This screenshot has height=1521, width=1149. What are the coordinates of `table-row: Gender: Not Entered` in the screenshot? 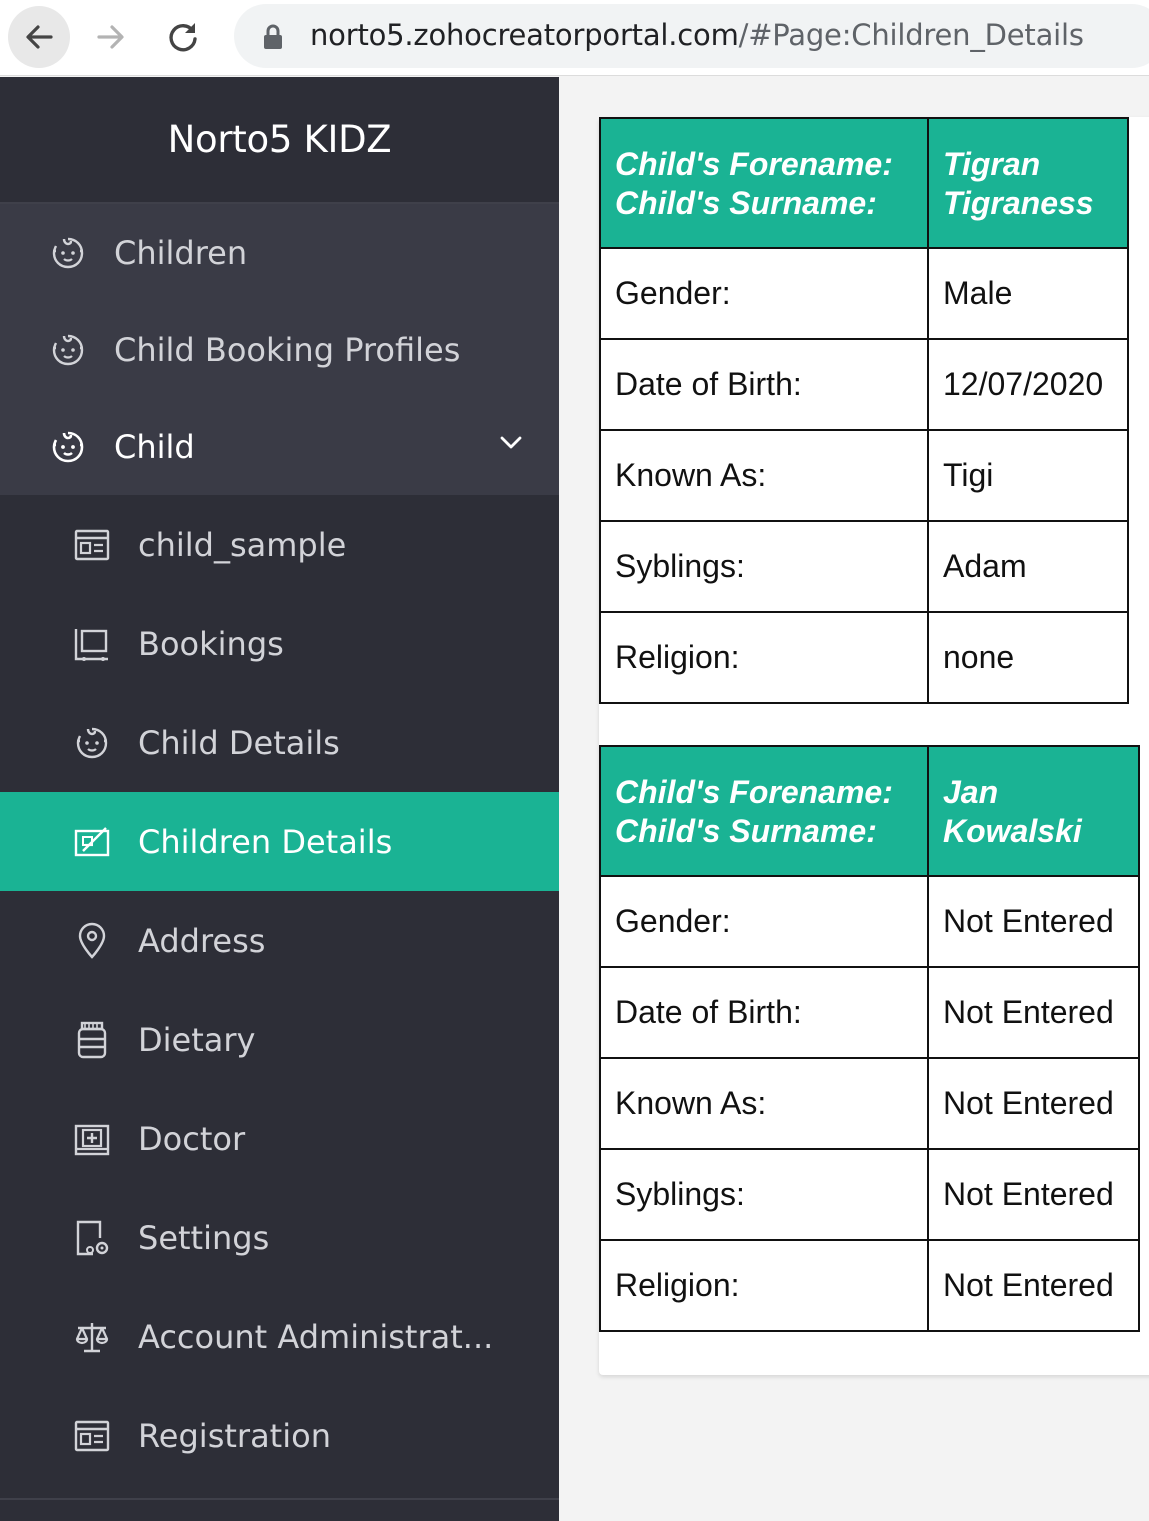 It's located at (869, 921).